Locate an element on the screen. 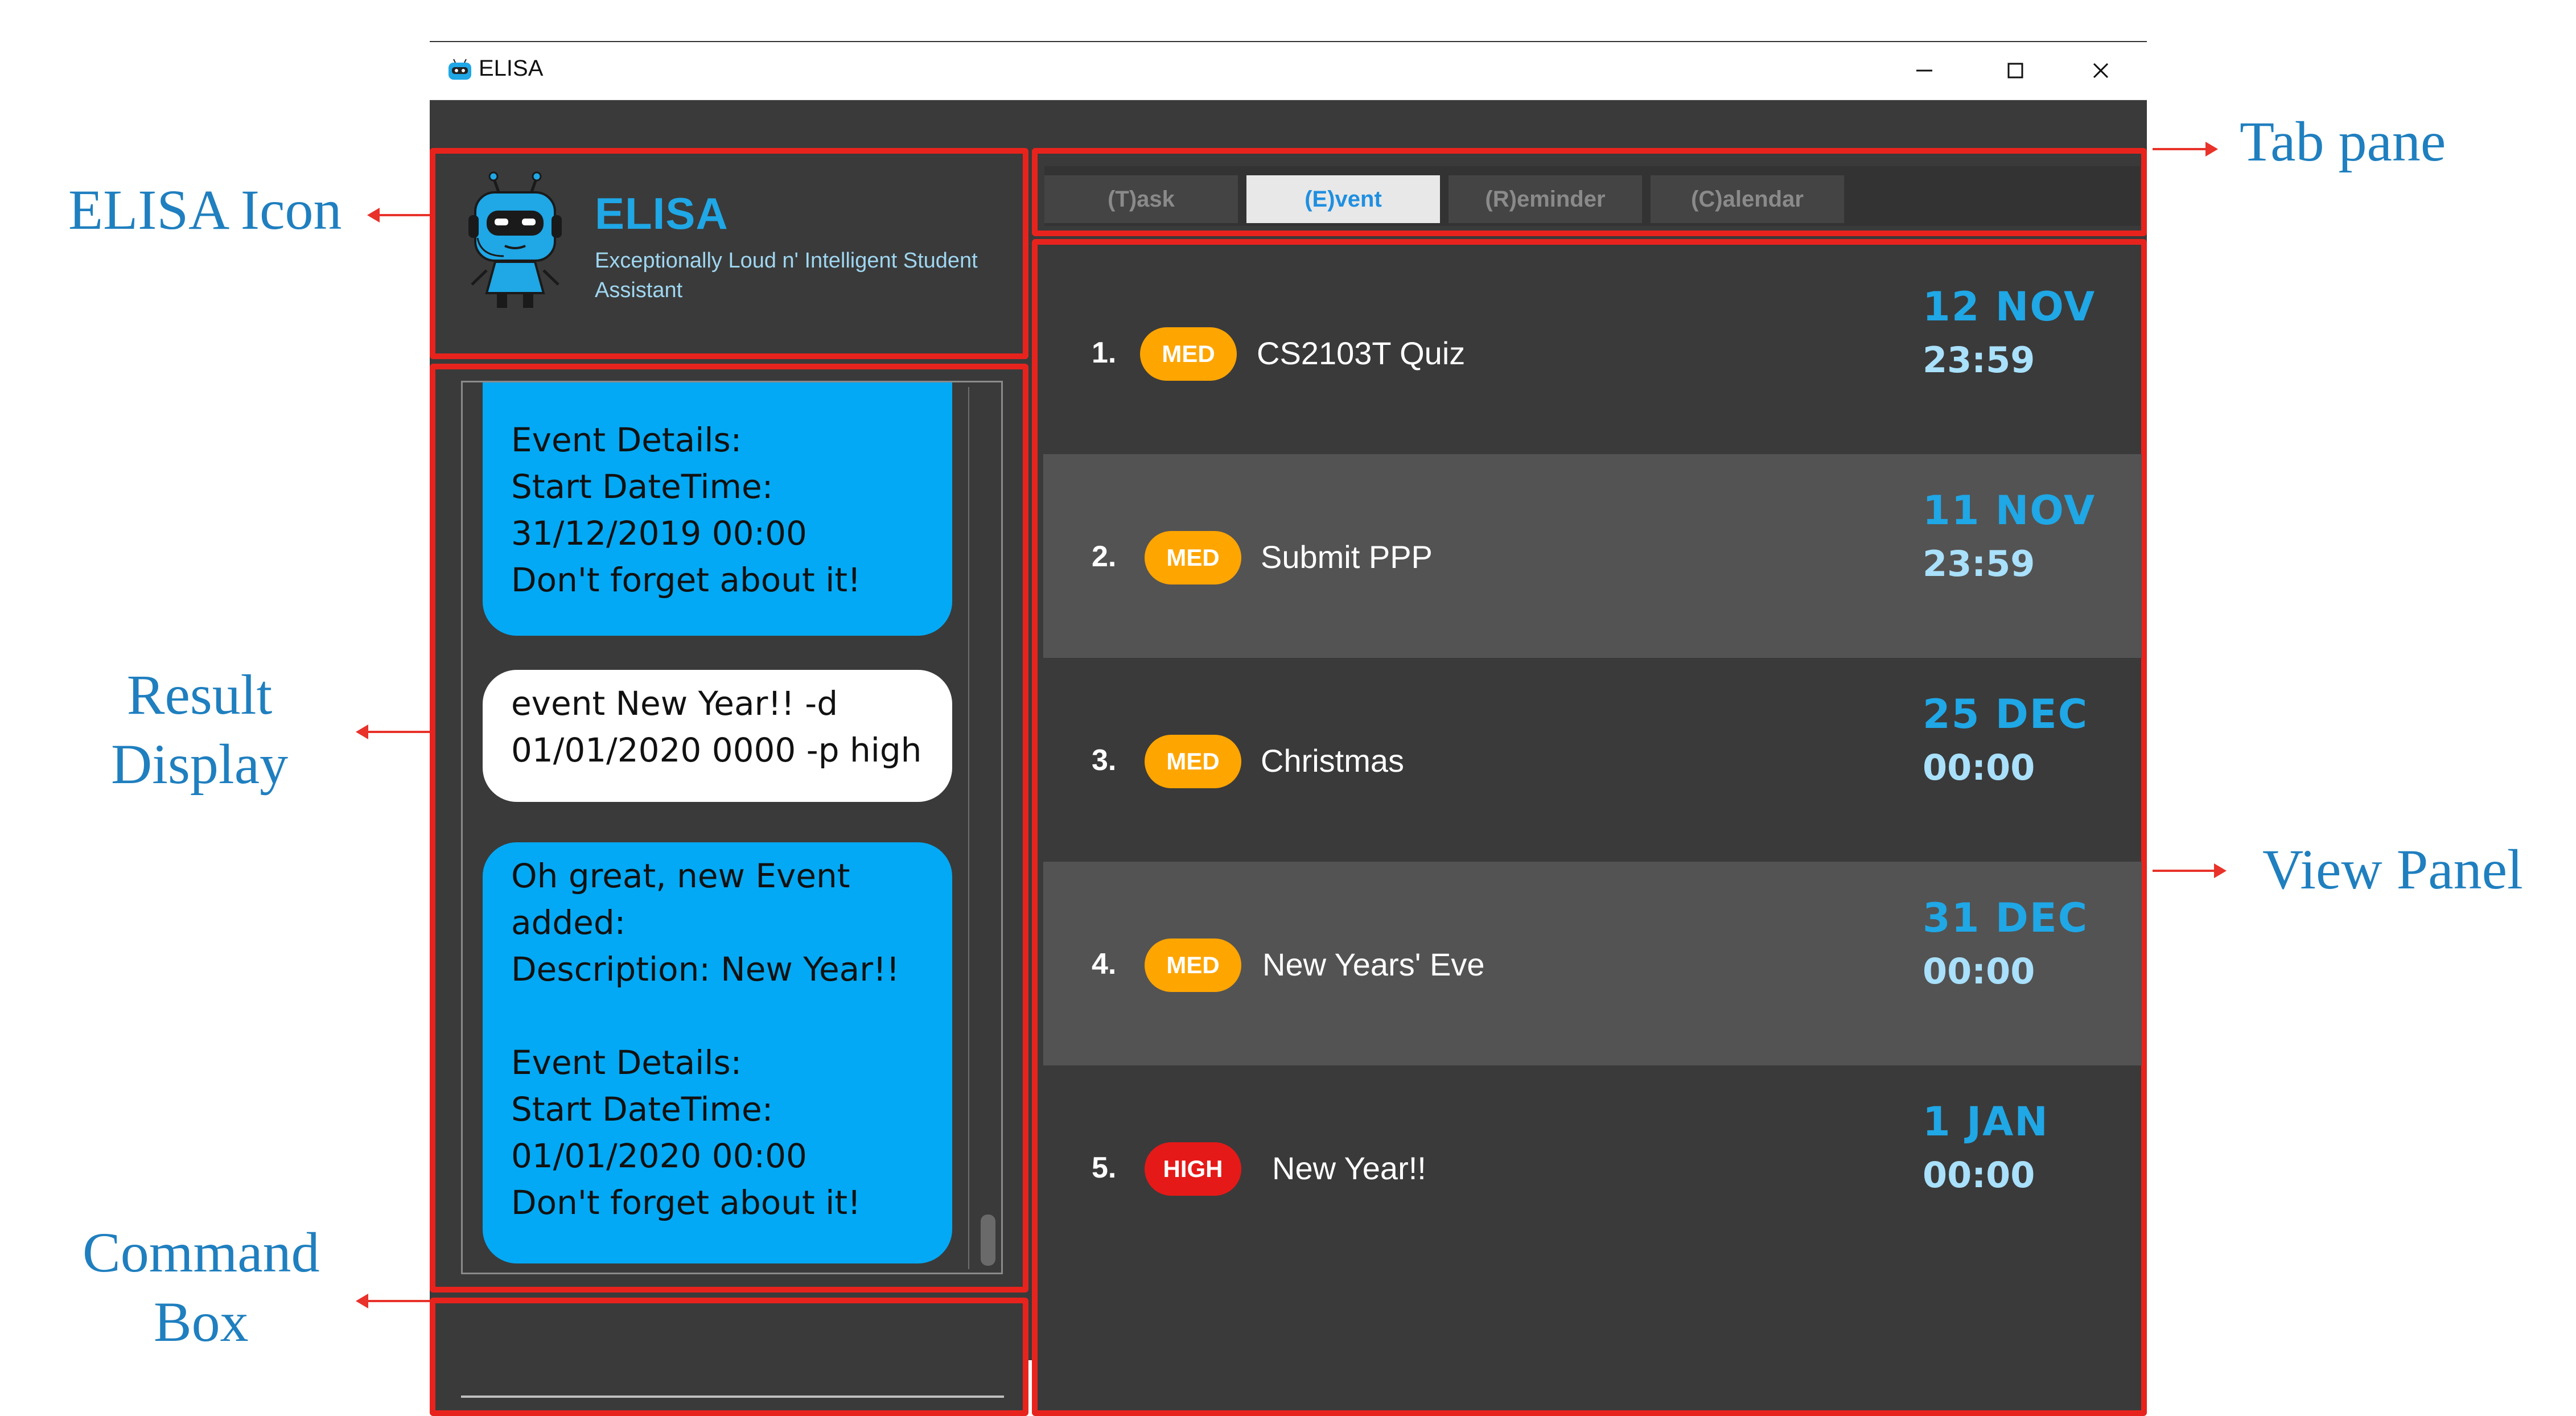 The height and width of the screenshot is (1416, 2576). maximize-button is located at coordinates (2016, 70).